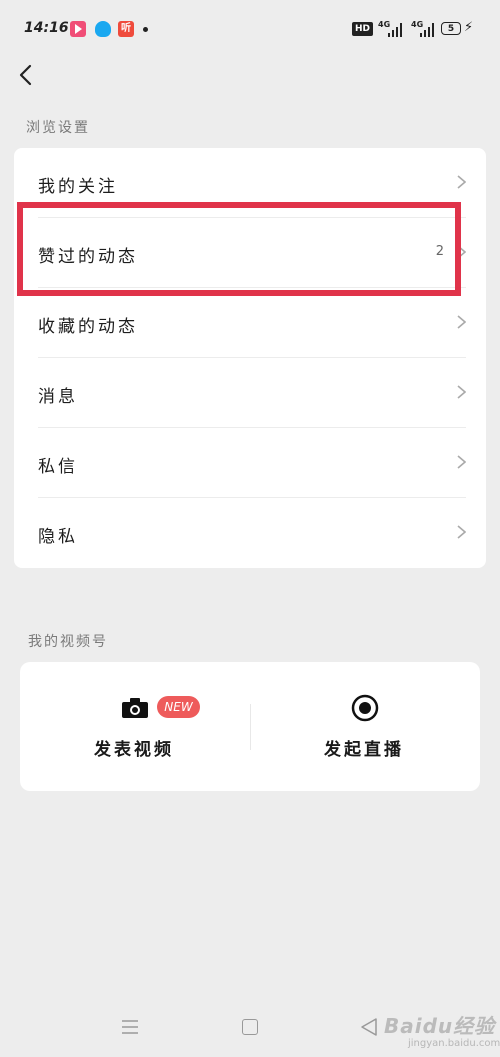 This screenshot has height=1057, width=500. Describe the element at coordinates (178, 707) in the screenshot. I see `new-badge: NEW` at that location.